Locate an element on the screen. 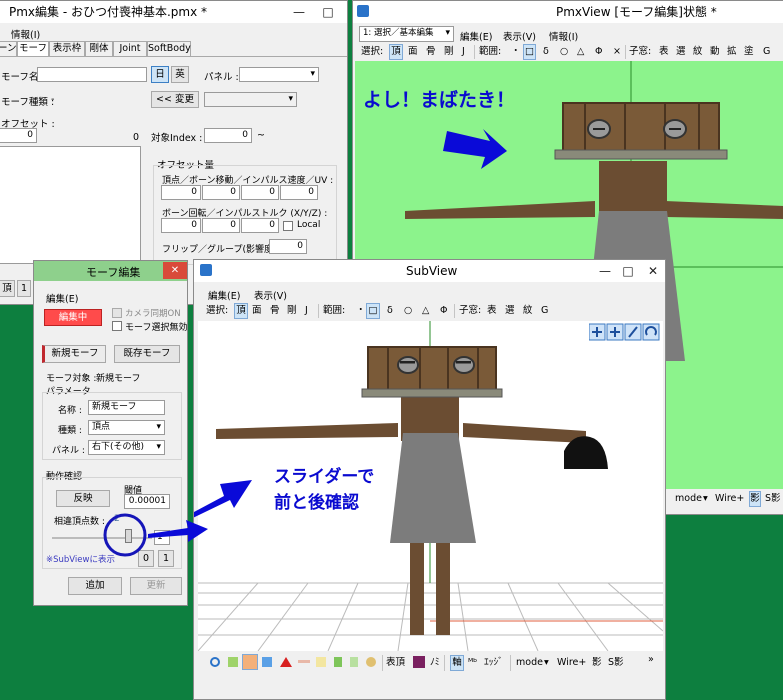  sv-range-delta: δ is located at coordinates (390, 311).